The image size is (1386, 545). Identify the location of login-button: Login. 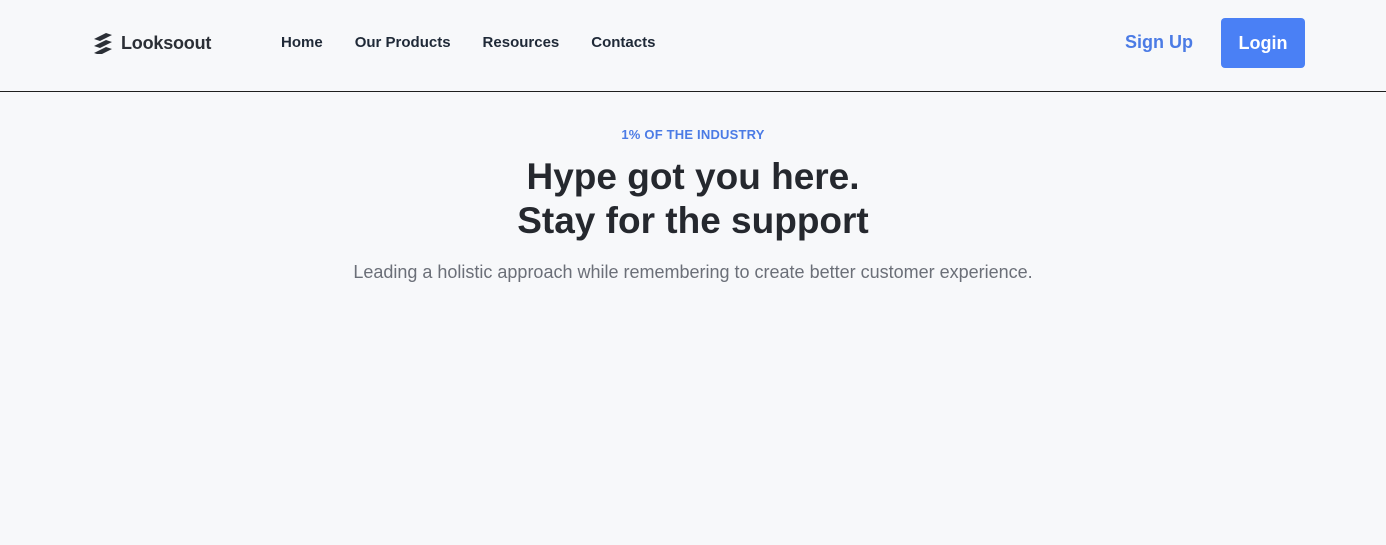
(1263, 43).